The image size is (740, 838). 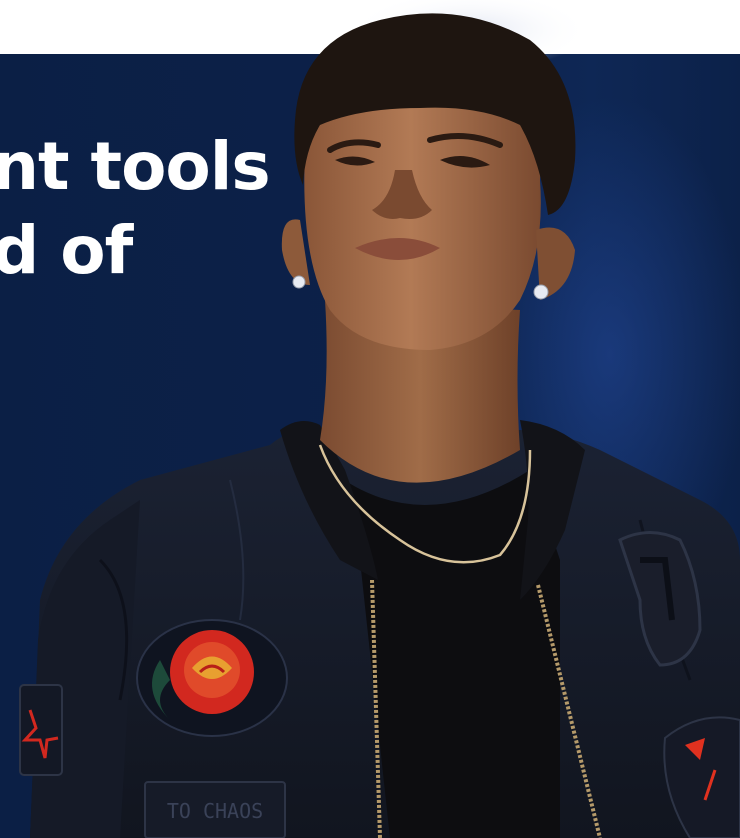 What do you see at coordinates (299, 282) in the screenshot?
I see `earring-left` at bounding box center [299, 282].